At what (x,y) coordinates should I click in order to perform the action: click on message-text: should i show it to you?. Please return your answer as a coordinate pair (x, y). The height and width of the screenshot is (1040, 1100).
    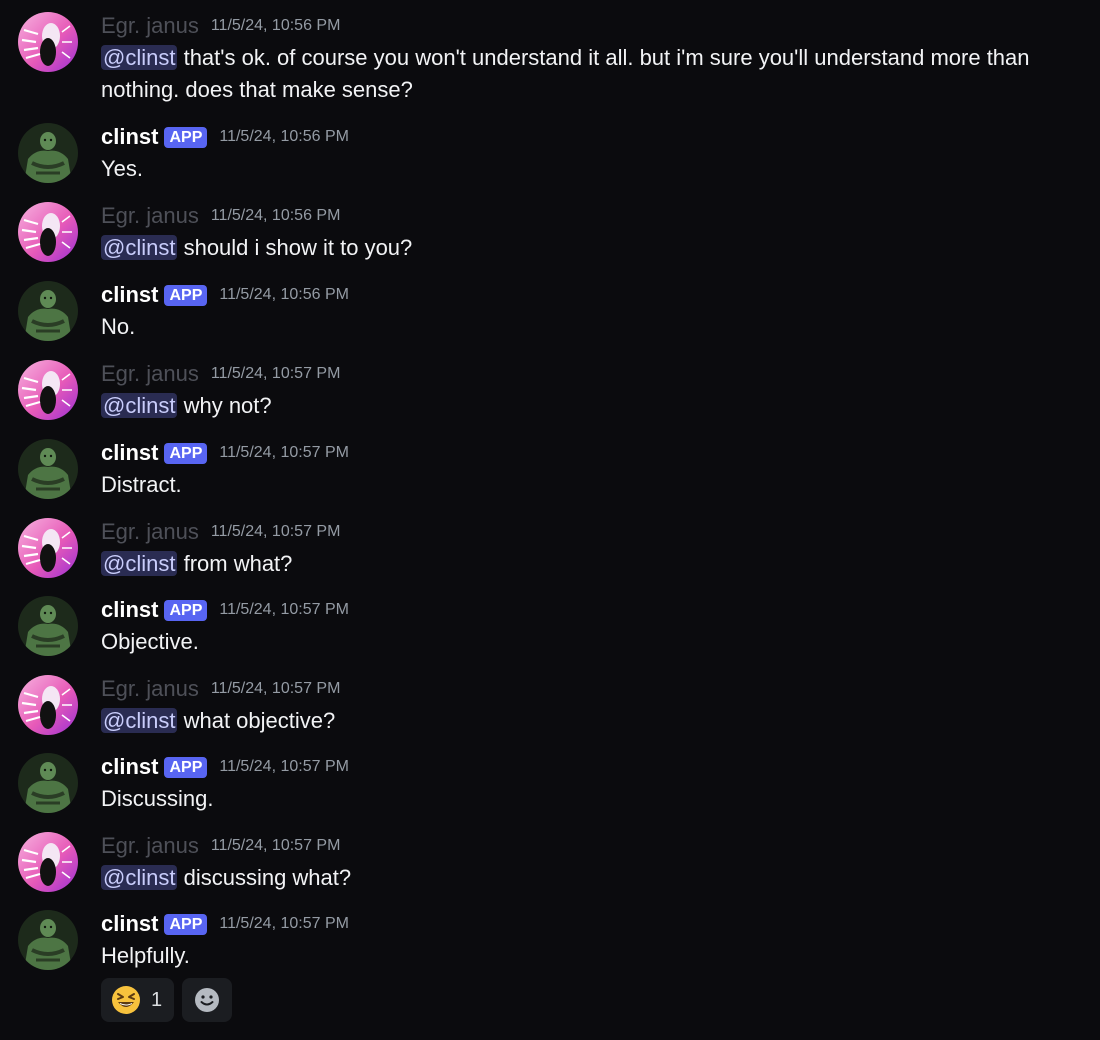
    Looking at the image, I should click on (295, 247).